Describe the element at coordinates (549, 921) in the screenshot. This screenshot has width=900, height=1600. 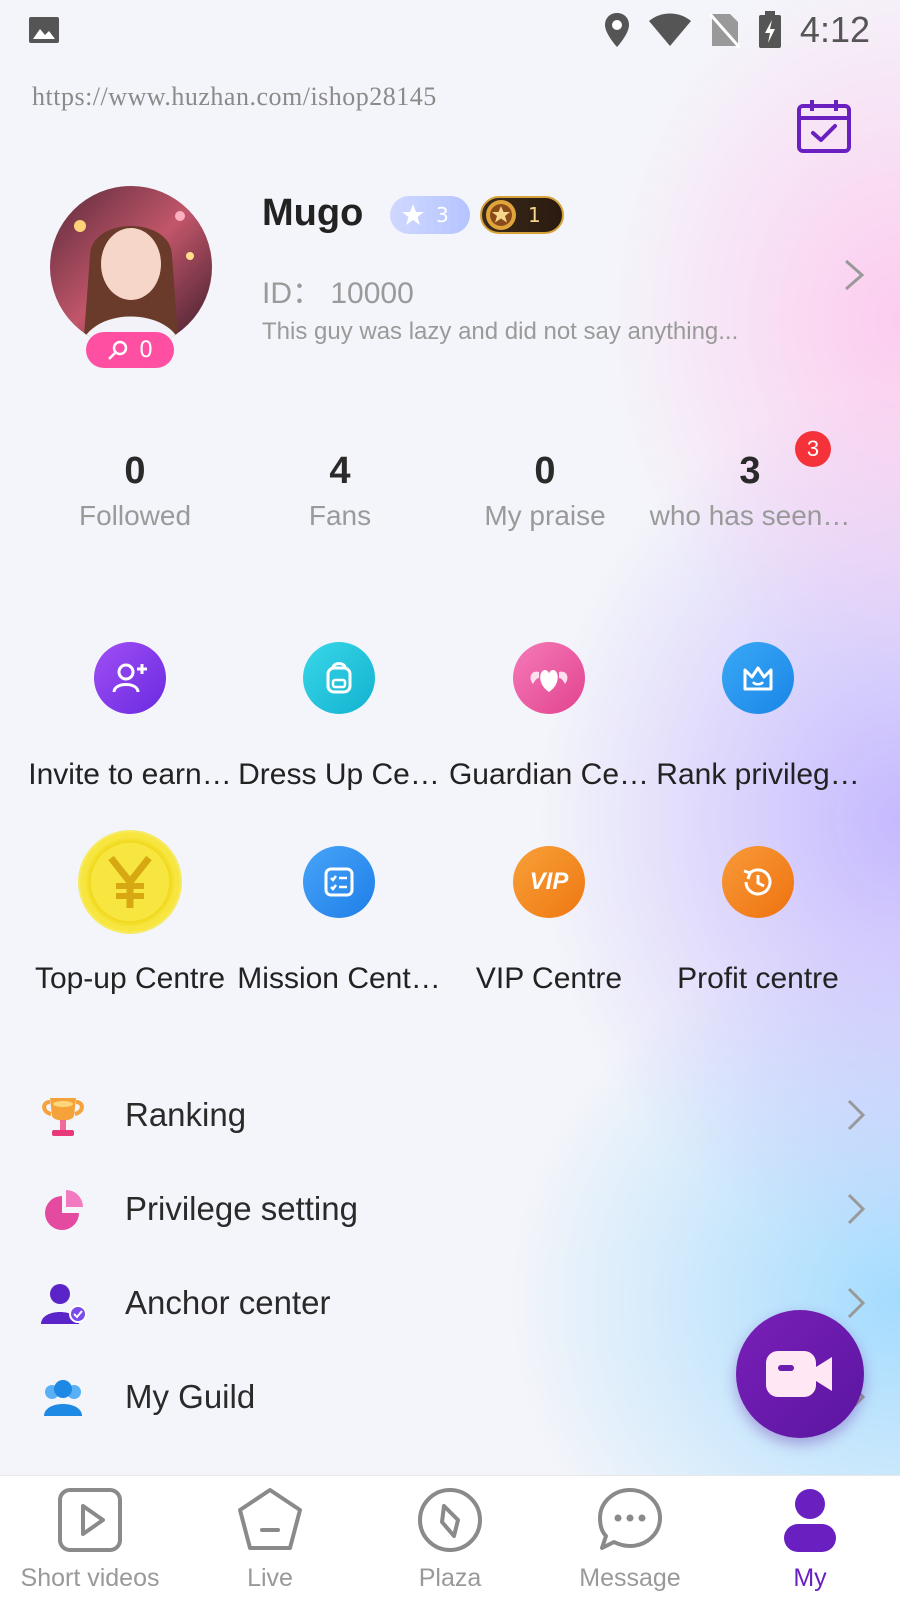
I see `grid-vip-centre: VIP VIP Centre` at that location.